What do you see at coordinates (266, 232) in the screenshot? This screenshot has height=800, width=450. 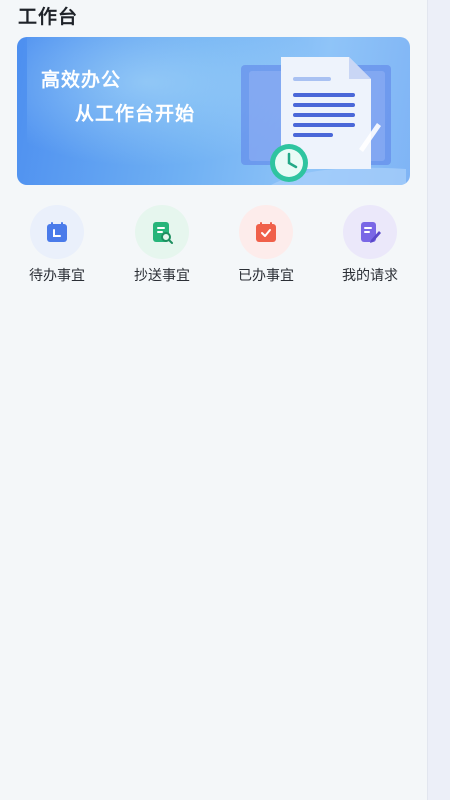 I see `calendar-check-icon` at bounding box center [266, 232].